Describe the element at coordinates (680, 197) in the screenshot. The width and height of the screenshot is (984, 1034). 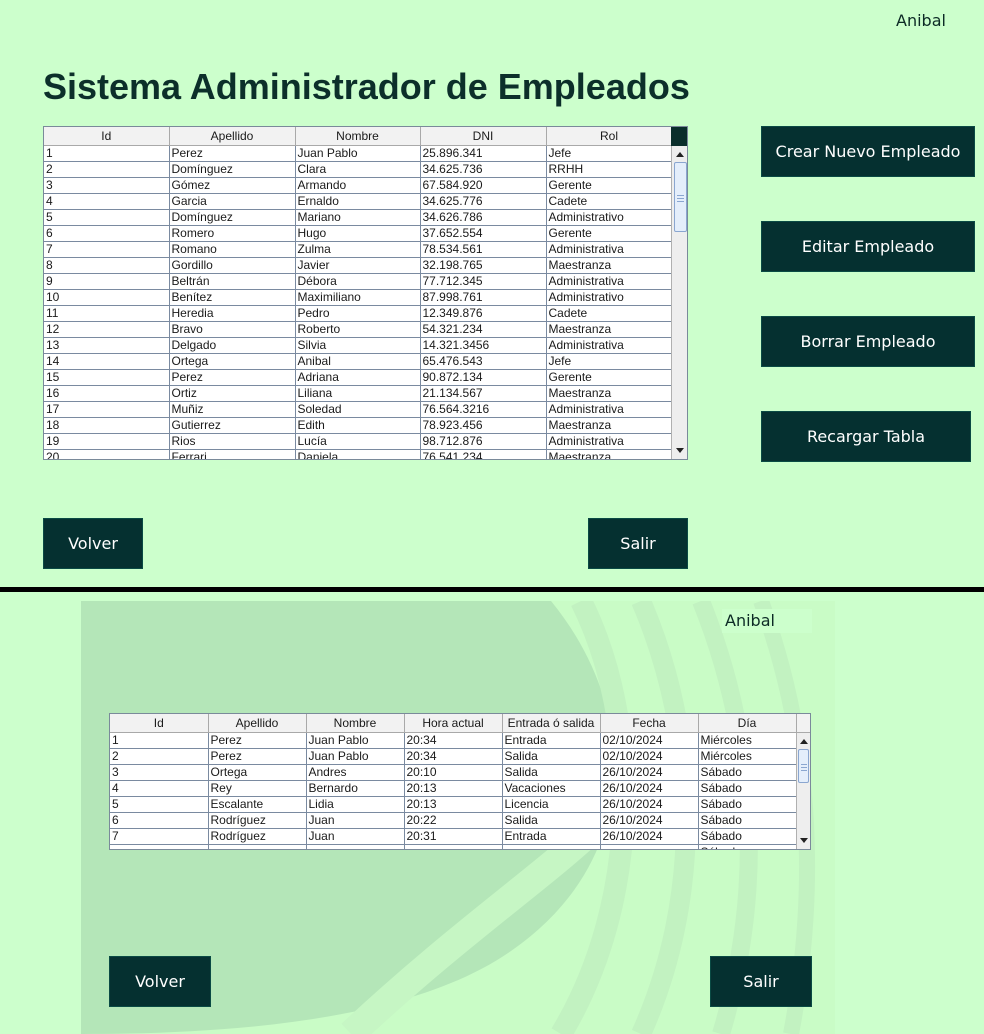
I see `scroll-thumb` at that location.